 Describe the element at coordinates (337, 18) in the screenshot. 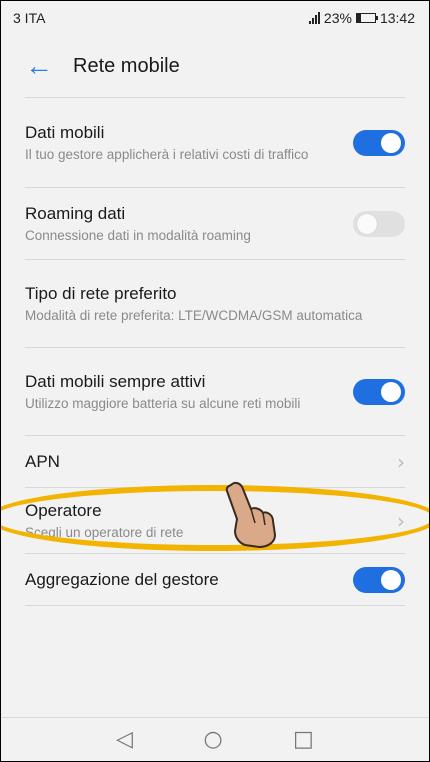

I see `battery-percent: 23%` at that location.